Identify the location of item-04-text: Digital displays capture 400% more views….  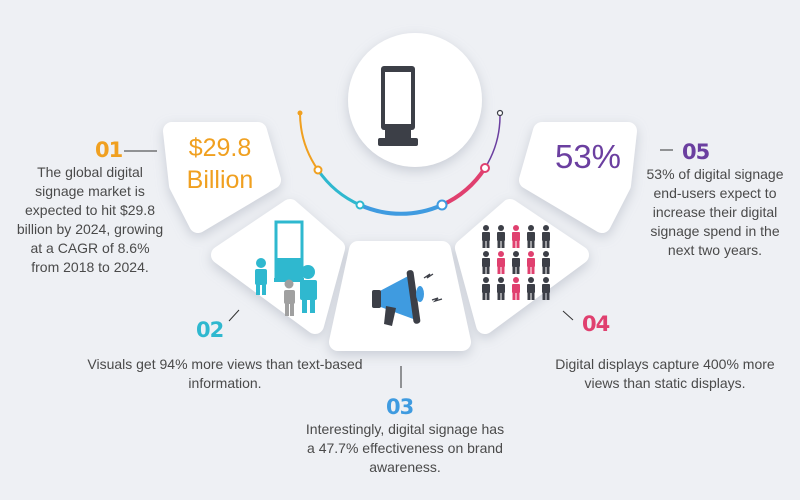
(665, 373).